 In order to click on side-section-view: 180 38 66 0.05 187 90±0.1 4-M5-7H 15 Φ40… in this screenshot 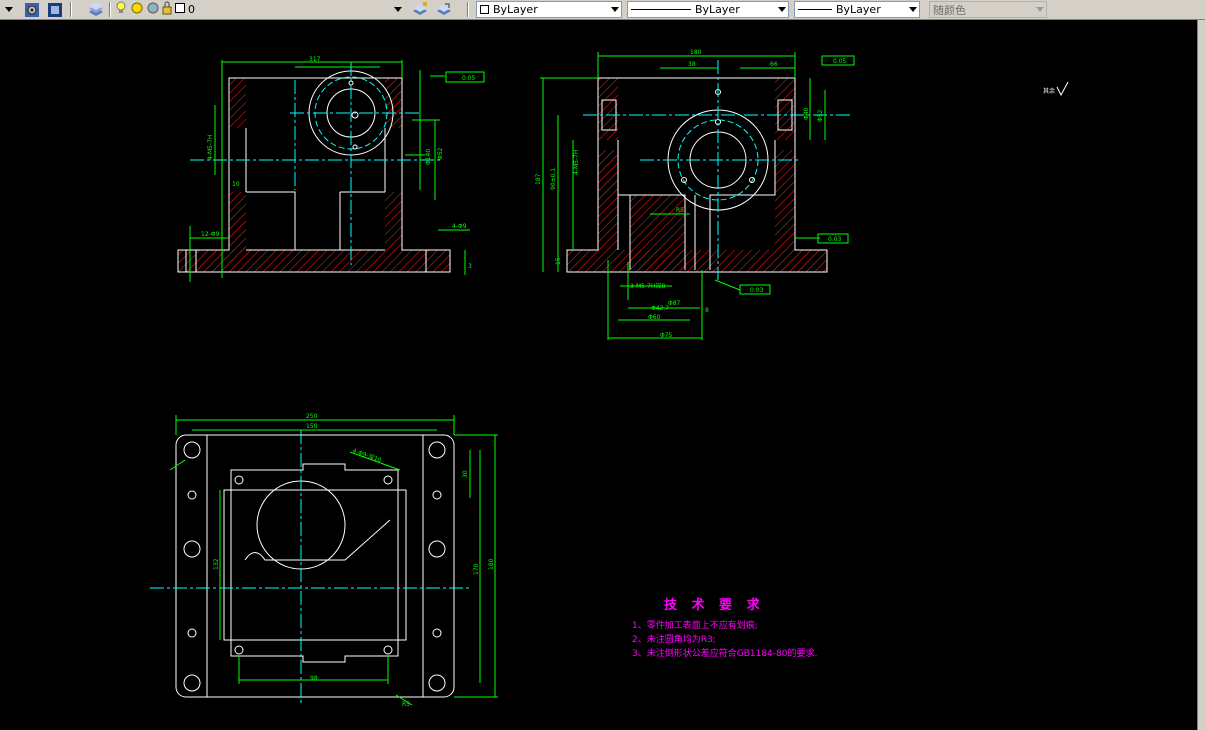, I will do `click(695, 194)`.